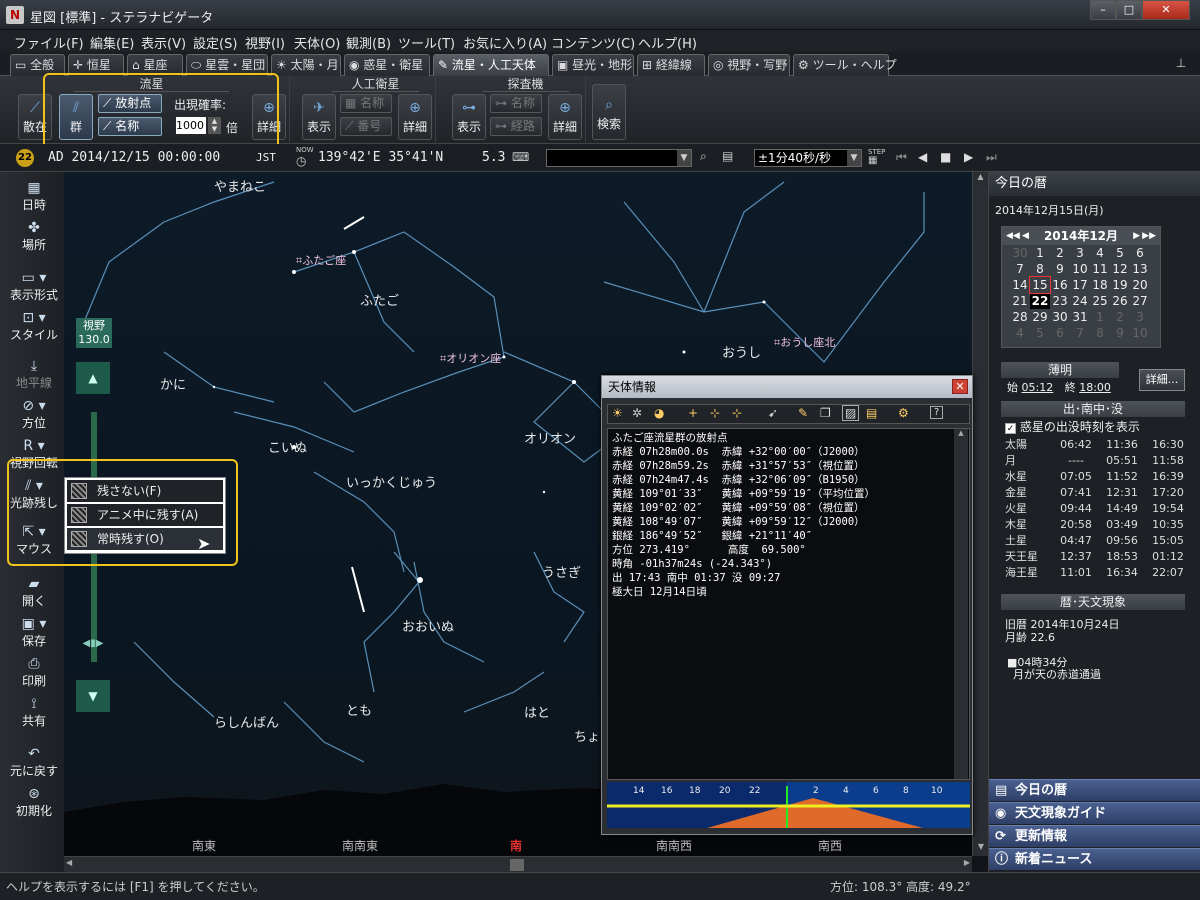 Image resolution: width=1200 pixels, height=900 pixels. What do you see at coordinates (1140, 301) in the screenshot?
I see `calendar-day: 27` at bounding box center [1140, 301].